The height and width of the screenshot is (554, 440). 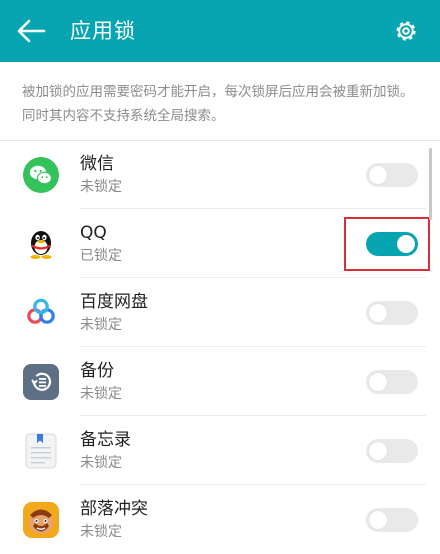 I want to click on list-item-notepad: 备忘录 未锁定, so click(x=220, y=450).